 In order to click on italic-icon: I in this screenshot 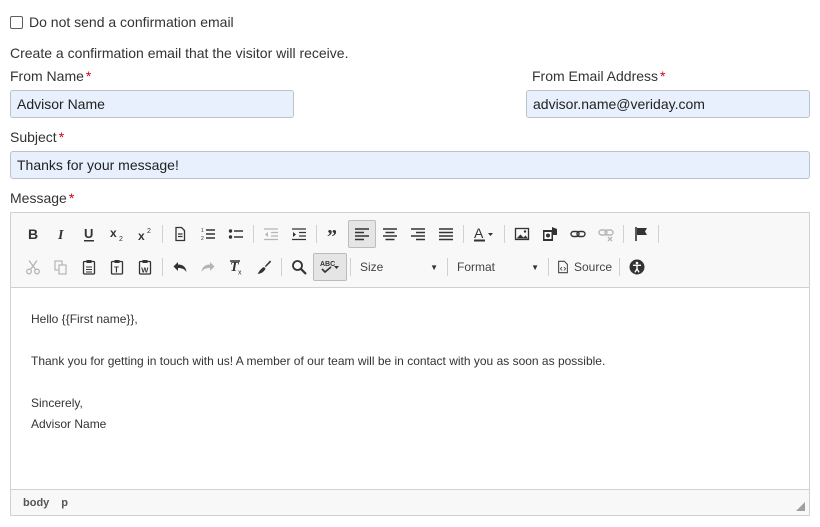, I will do `click(60, 235)`.